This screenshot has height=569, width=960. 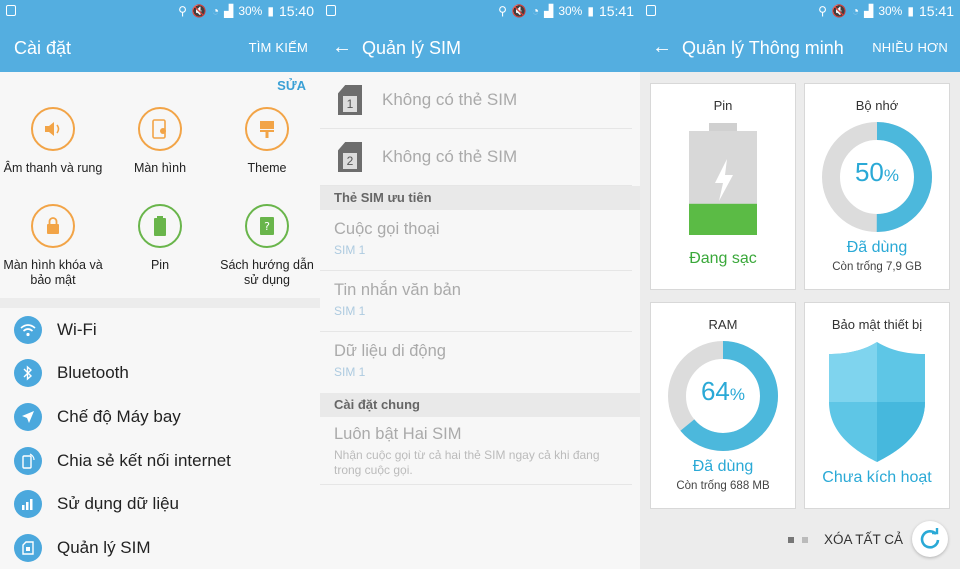 What do you see at coordinates (412, 48) in the screenshot?
I see `page-title: Quản lý SIM` at bounding box center [412, 48].